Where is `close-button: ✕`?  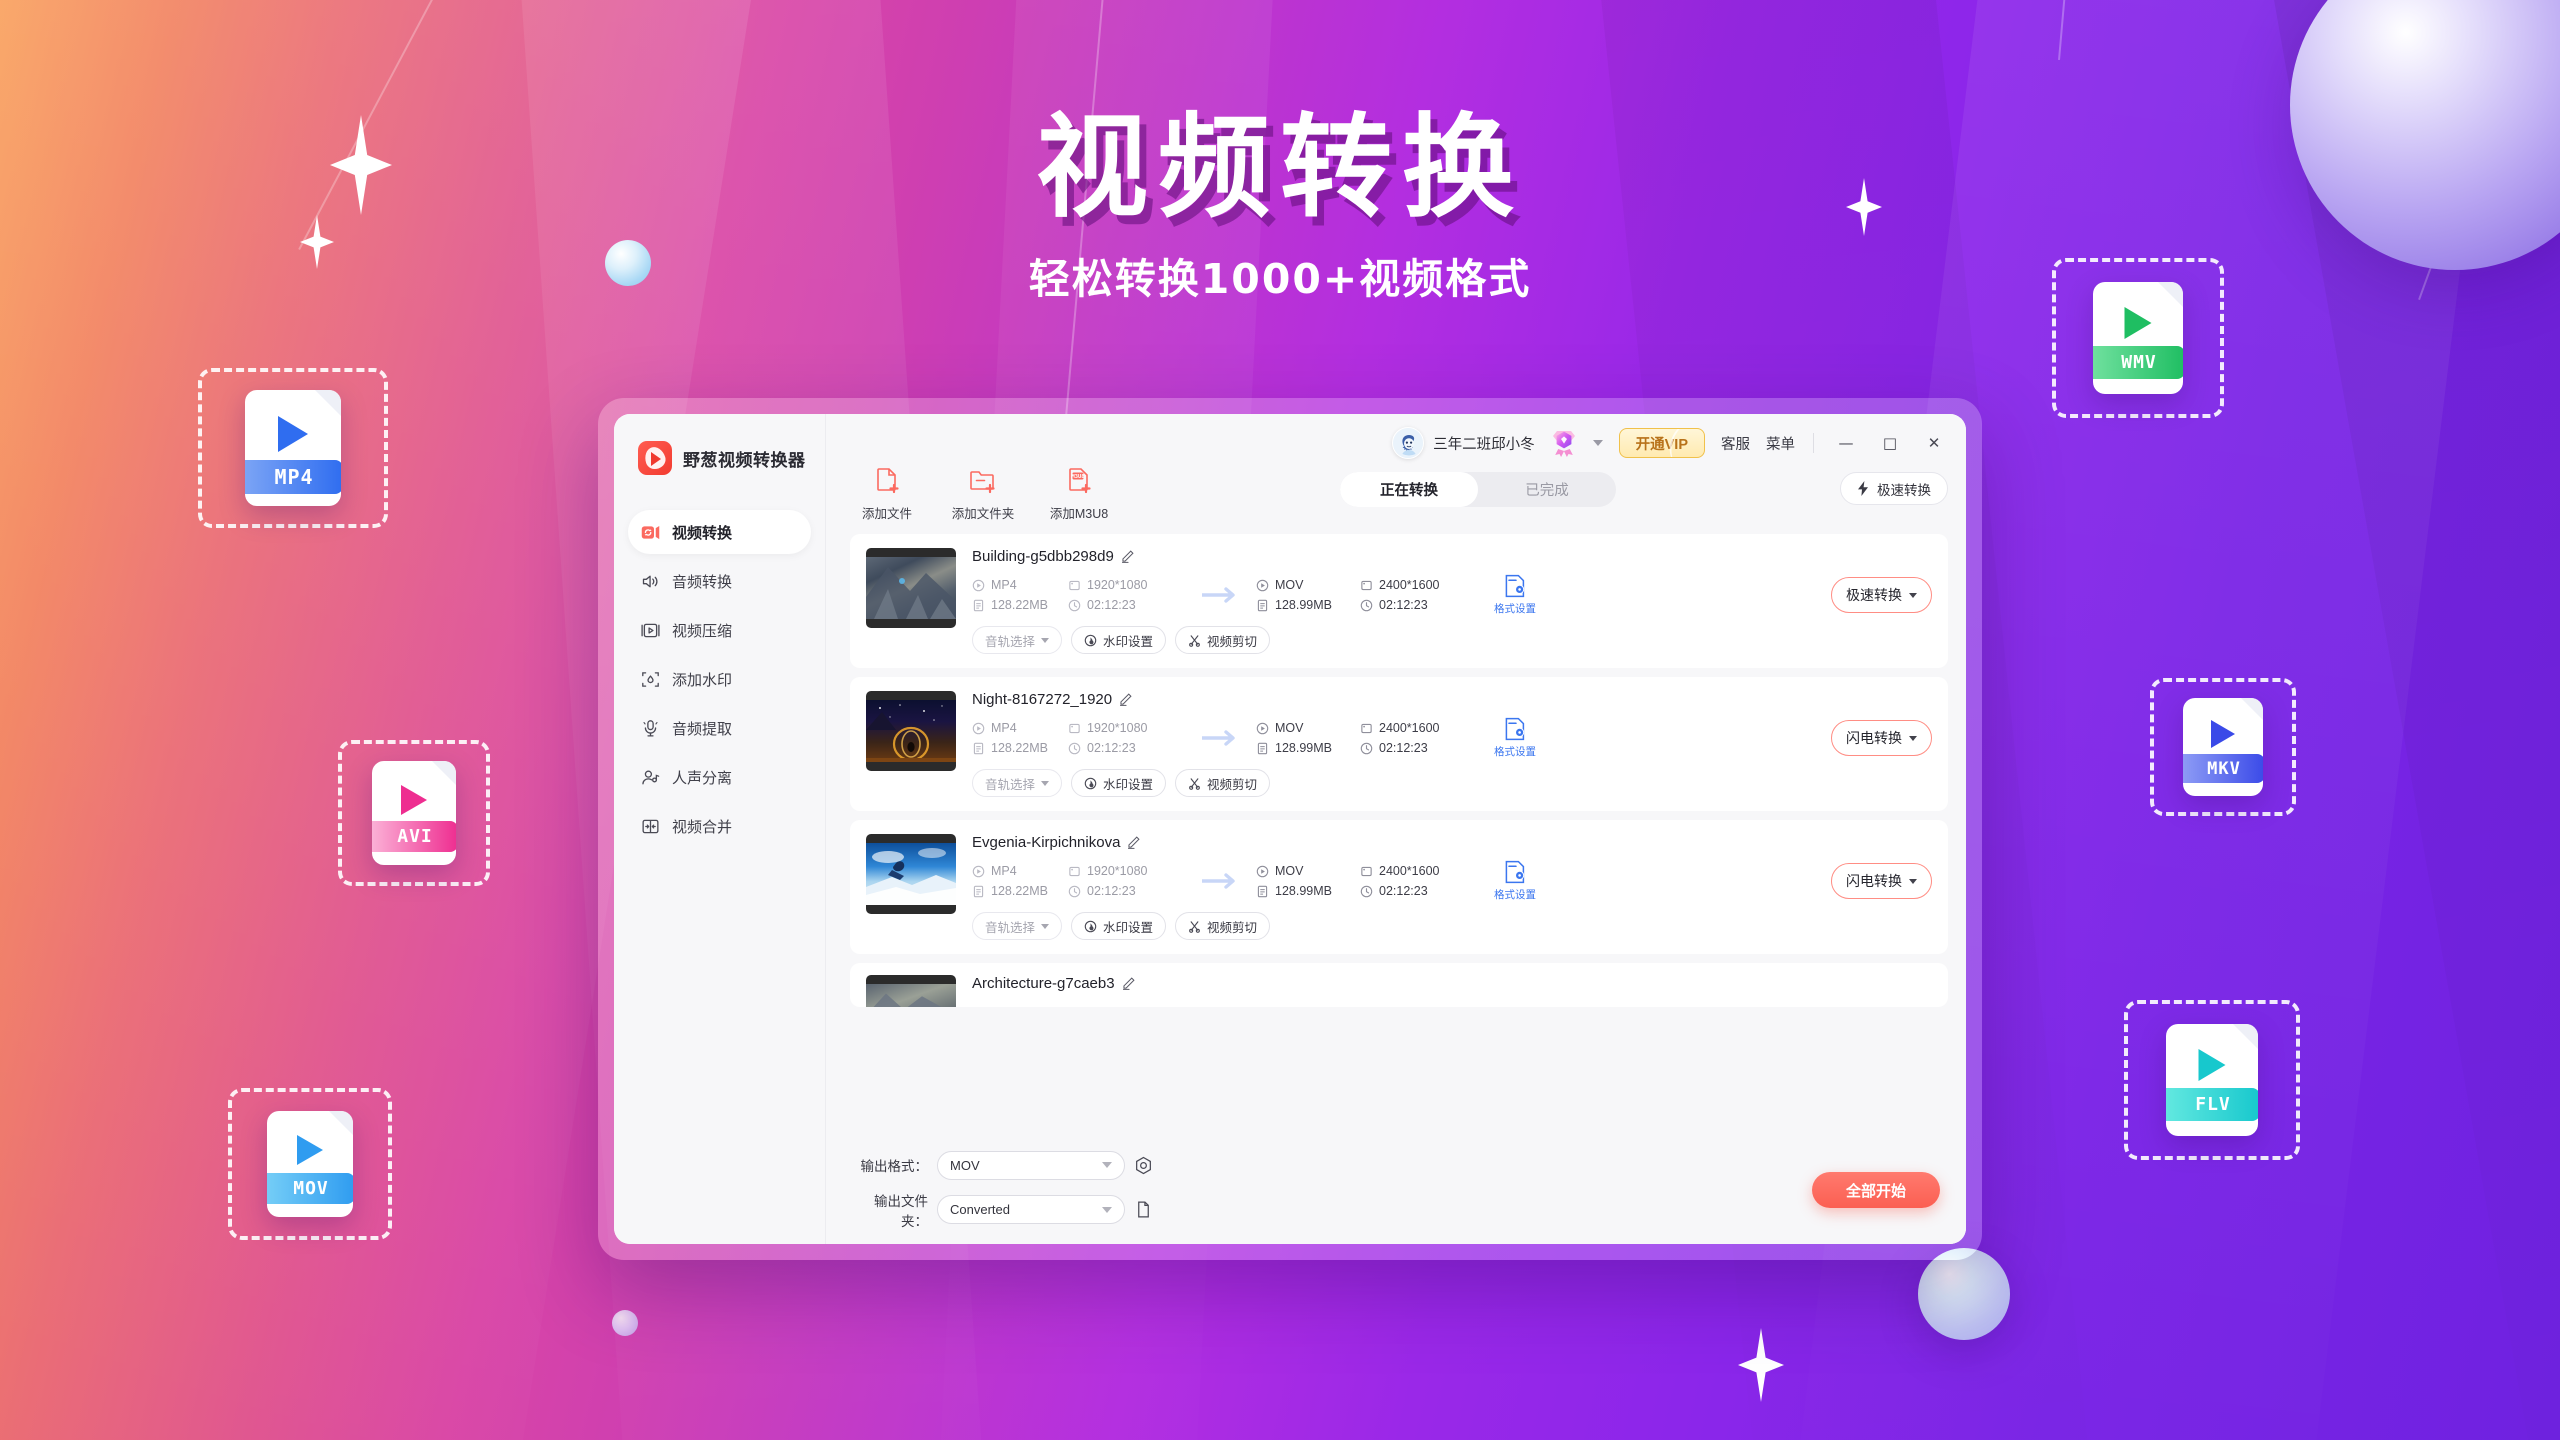 close-button: ✕ is located at coordinates (1934, 443).